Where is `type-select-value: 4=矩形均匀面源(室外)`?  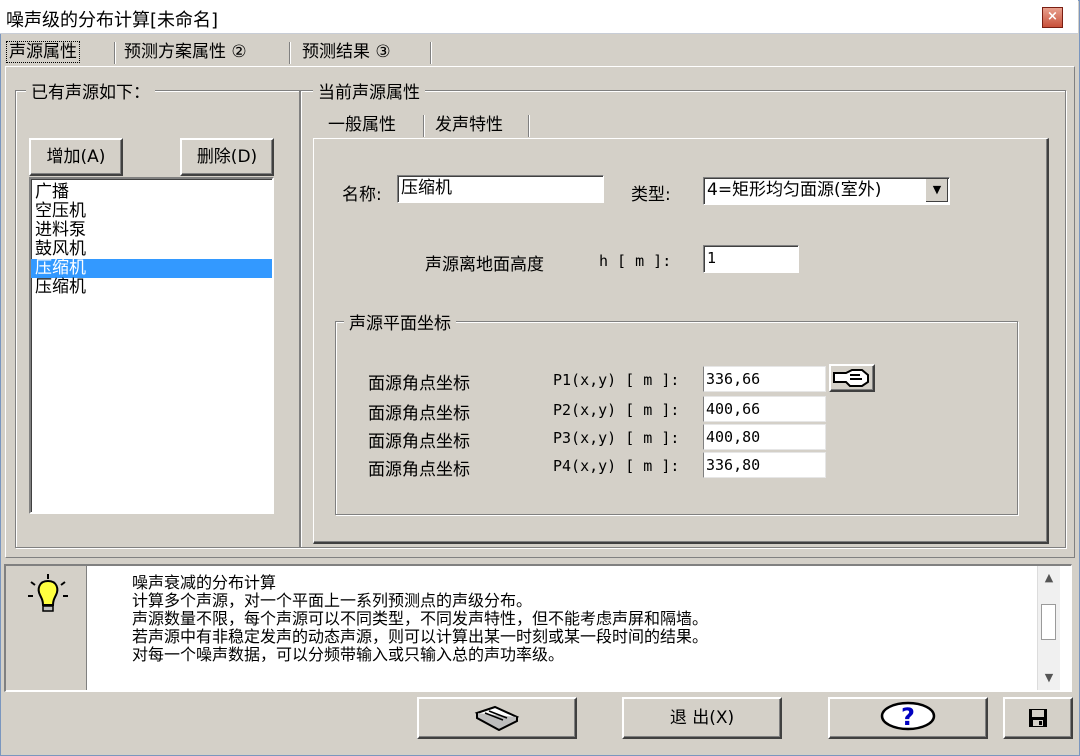
type-select-value: 4=矩形均匀面源(室外) is located at coordinates (794, 190).